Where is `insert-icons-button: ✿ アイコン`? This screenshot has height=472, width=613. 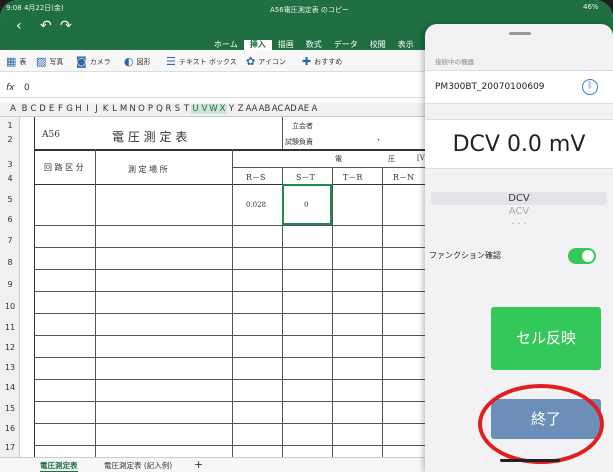
insert-icons-button: ✿ アイコン is located at coordinates (266, 61).